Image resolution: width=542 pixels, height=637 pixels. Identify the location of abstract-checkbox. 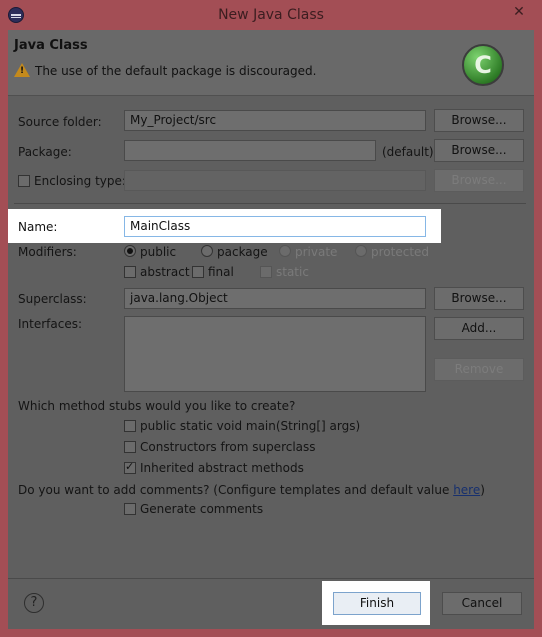
(130, 272).